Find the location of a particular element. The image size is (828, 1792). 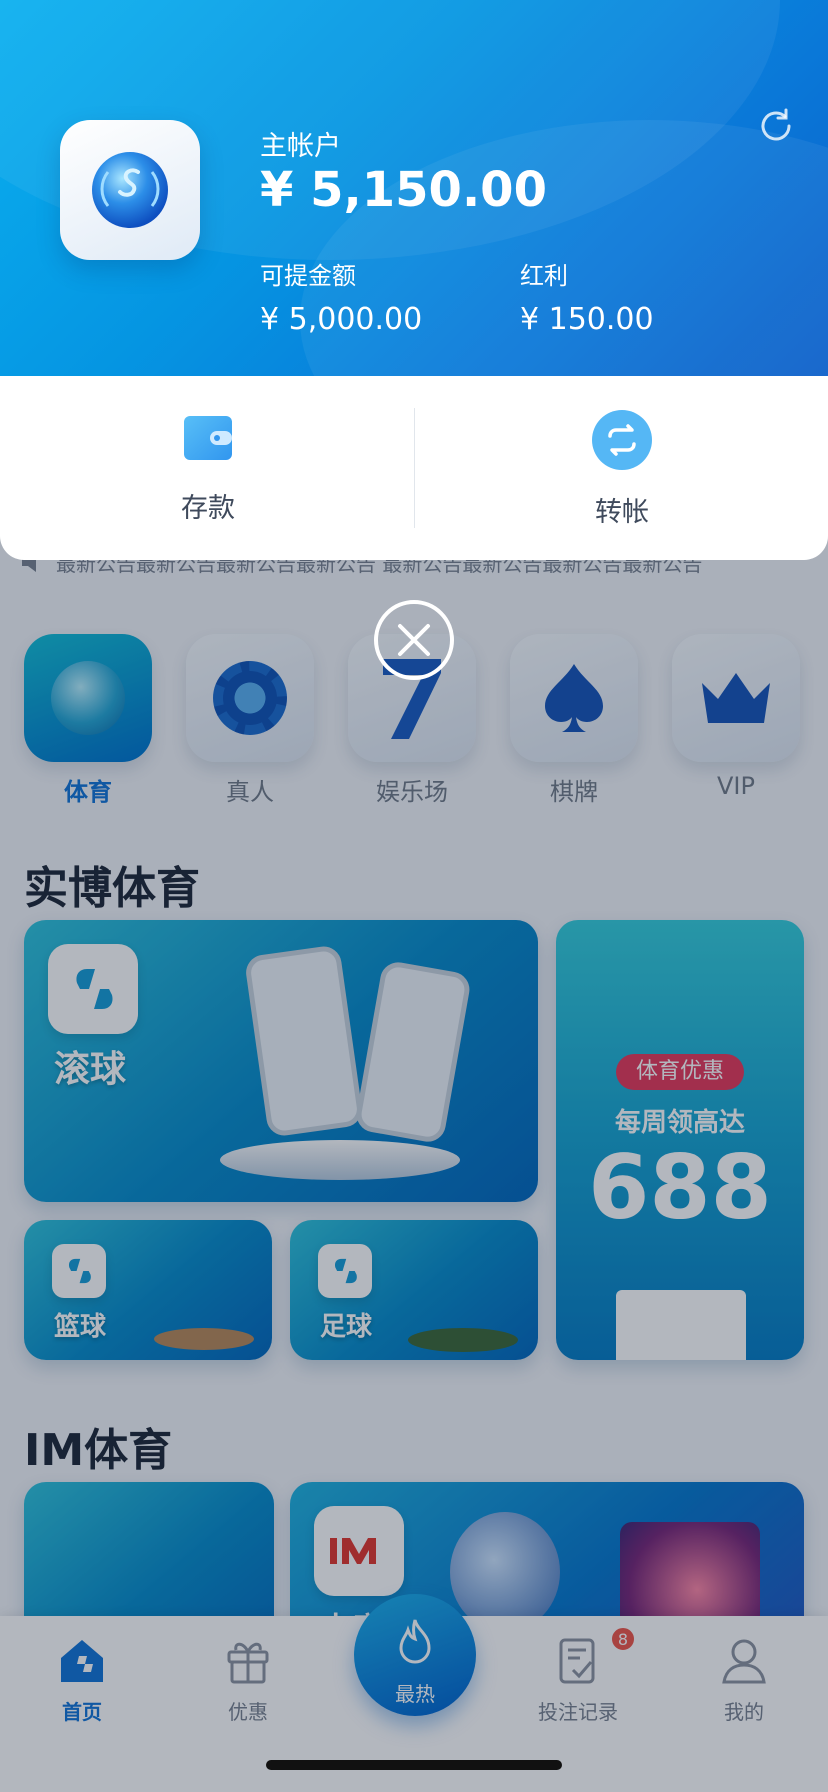

close-button is located at coordinates (414, 640).